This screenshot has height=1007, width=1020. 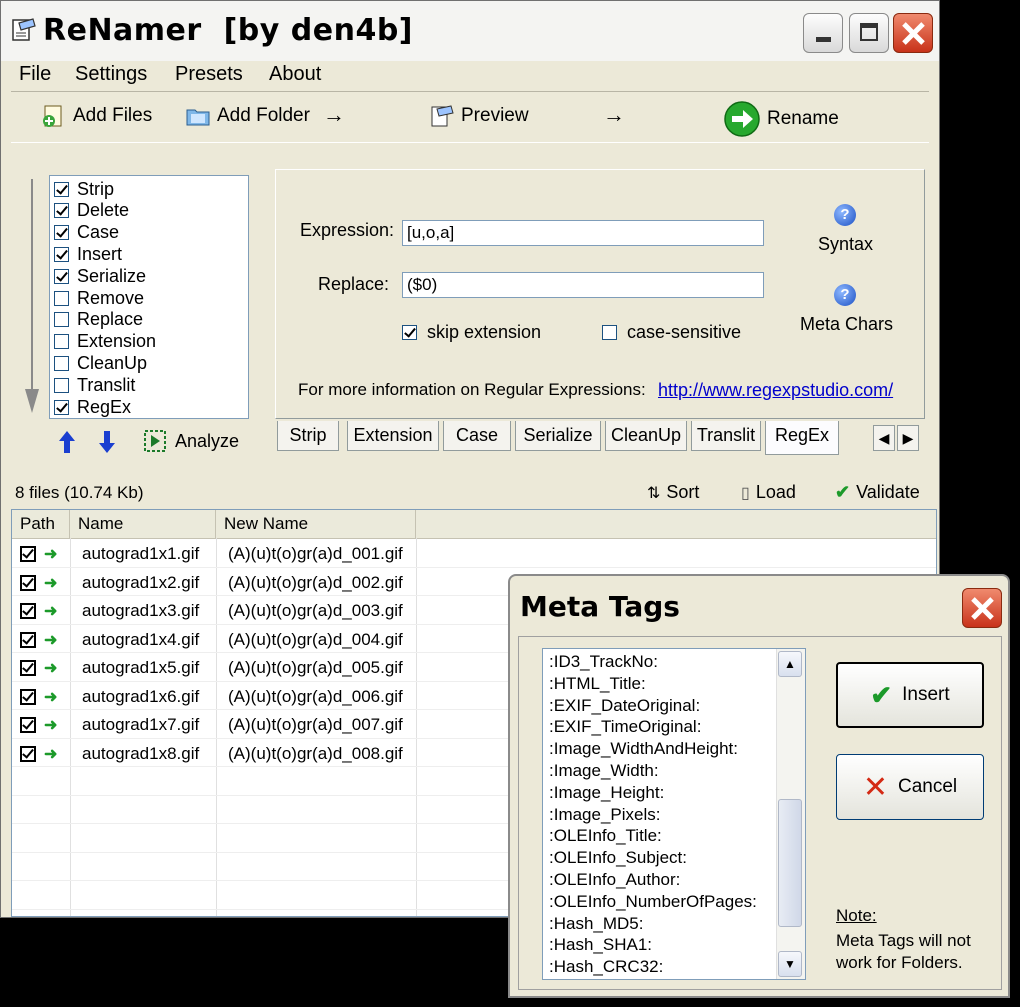 I want to click on rule-item: Serialize, so click(x=100, y=276).